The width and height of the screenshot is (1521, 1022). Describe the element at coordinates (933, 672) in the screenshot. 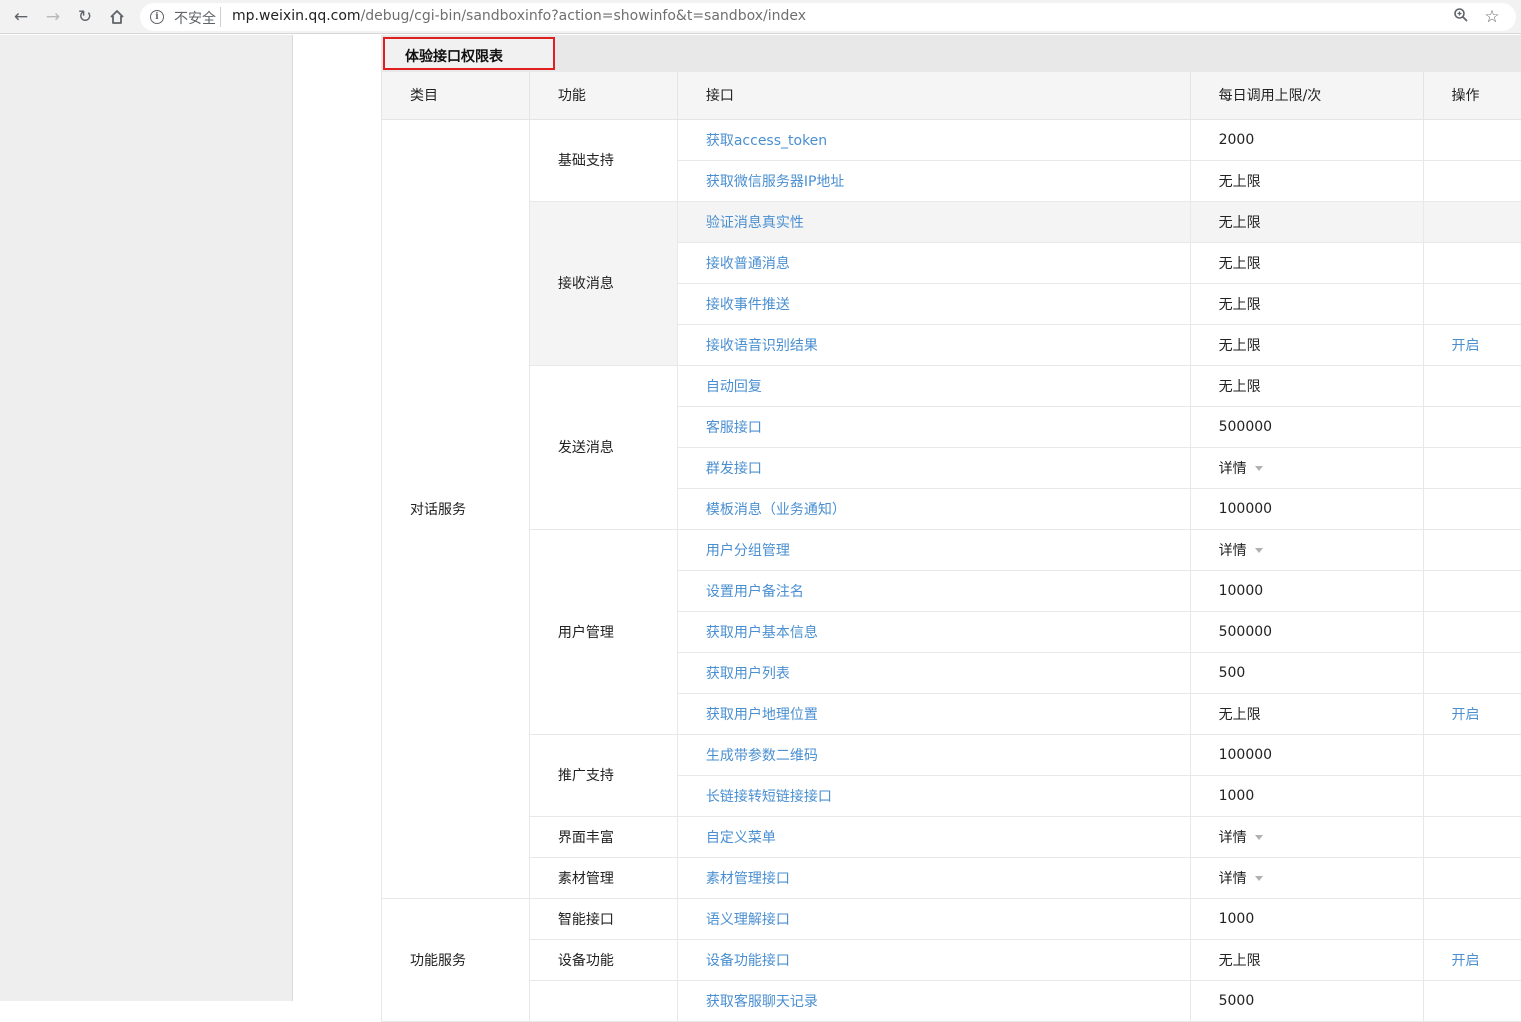

I see `api-cell: 获取用户列表` at that location.